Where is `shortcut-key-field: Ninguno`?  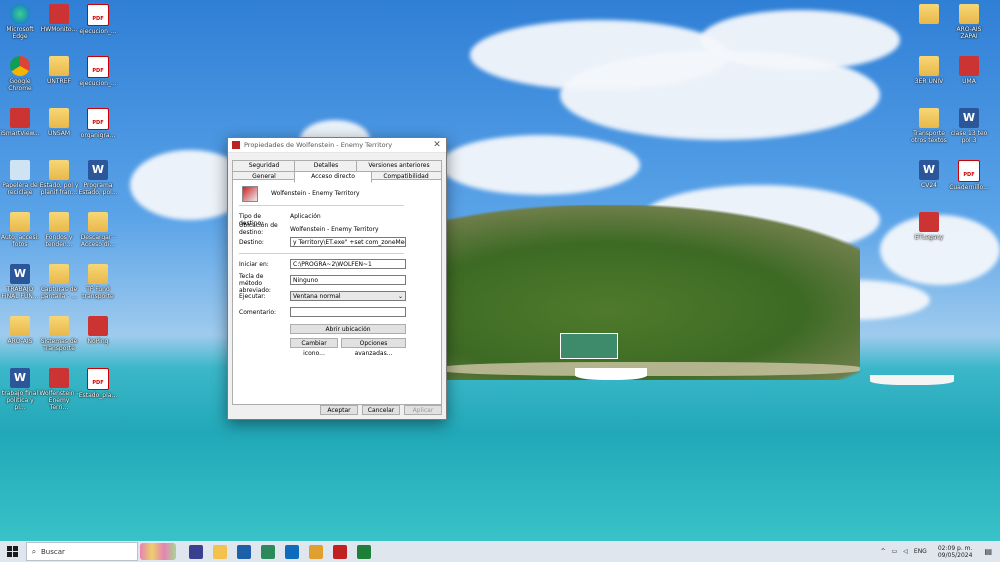
shortcut-key-field: Ninguno is located at coordinates (348, 280).